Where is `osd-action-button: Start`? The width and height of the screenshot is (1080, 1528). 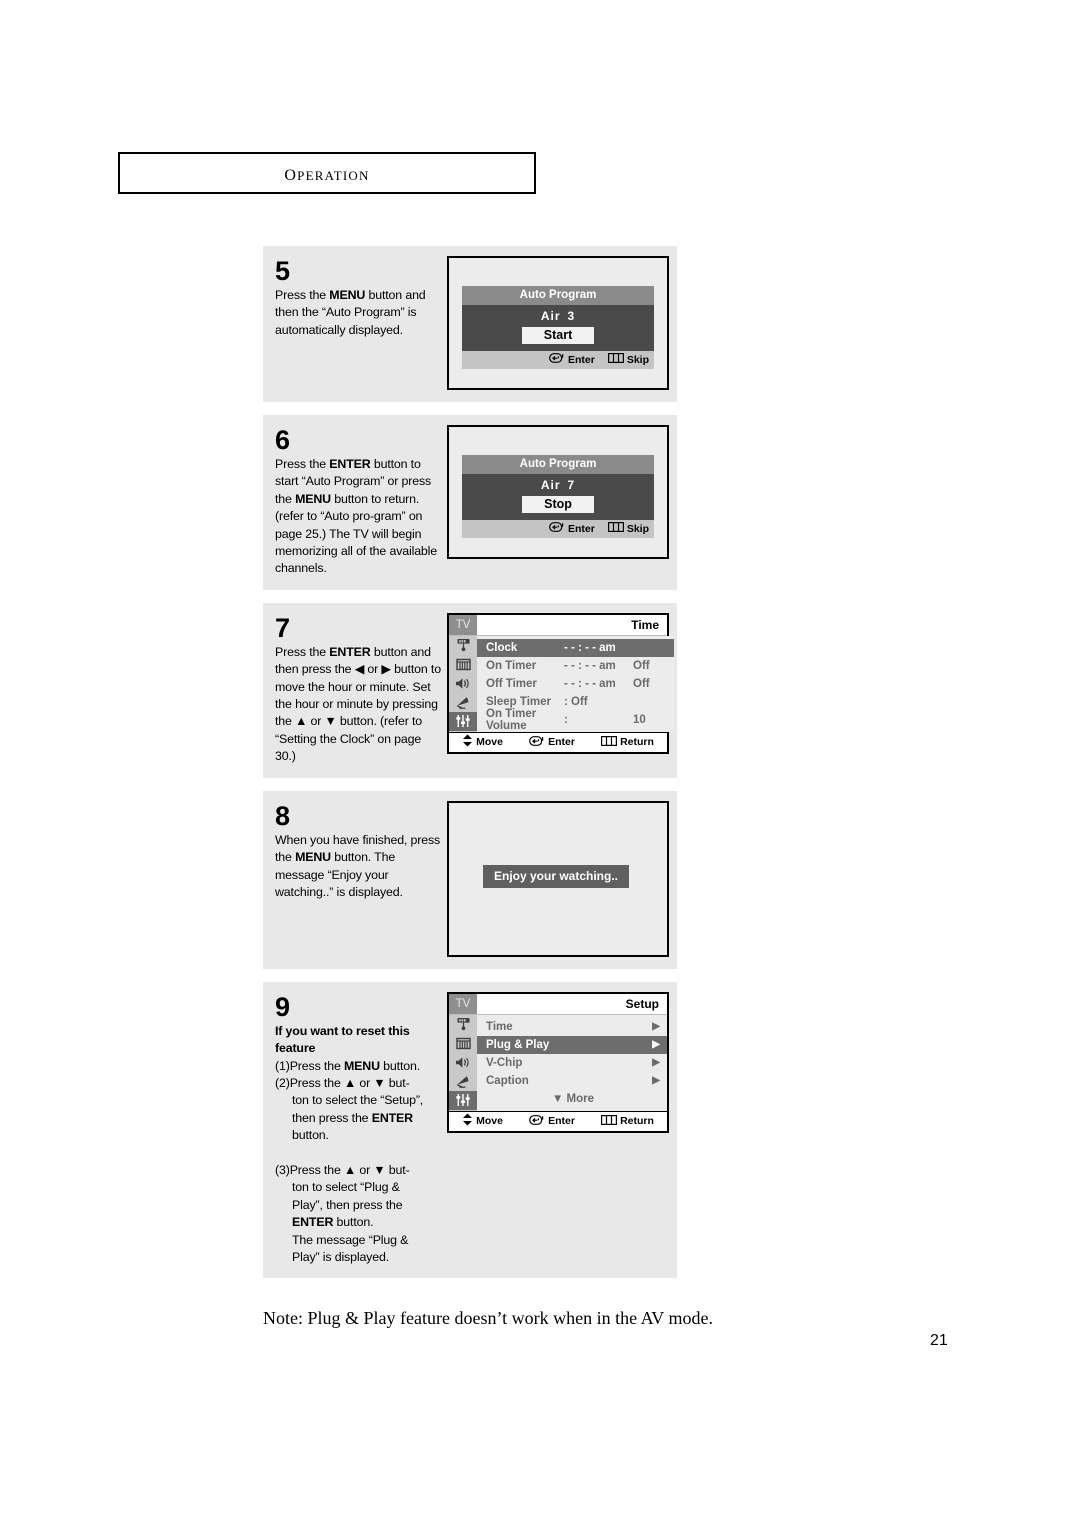
osd-action-button: Start is located at coordinates (558, 335).